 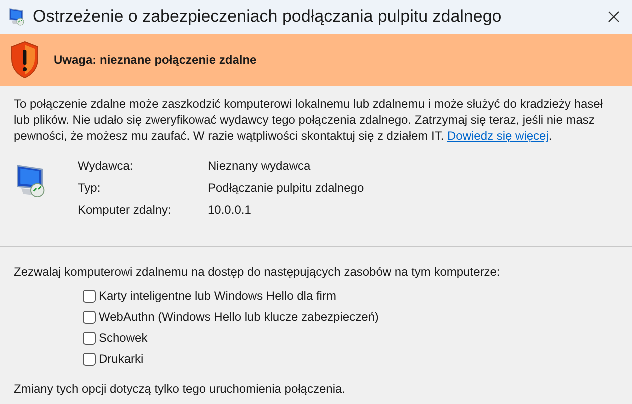 What do you see at coordinates (106, 166) in the screenshot?
I see `detail-label: Wydawca:` at bounding box center [106, 166].